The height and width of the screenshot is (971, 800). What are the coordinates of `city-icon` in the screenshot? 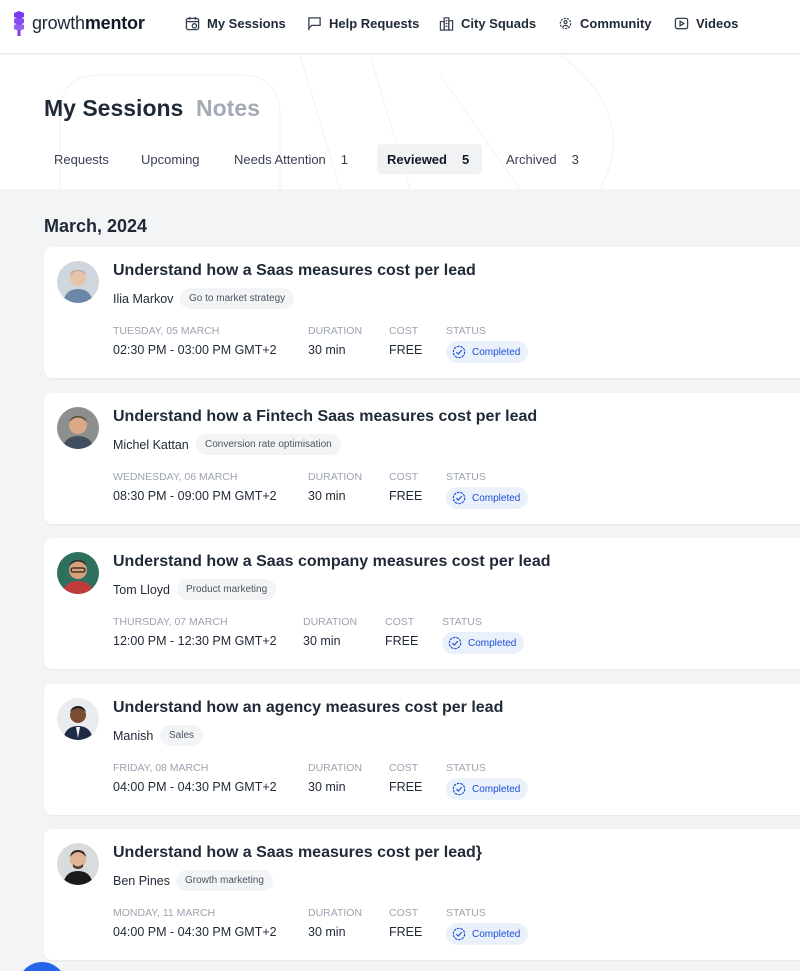 It's located at (446, 23).